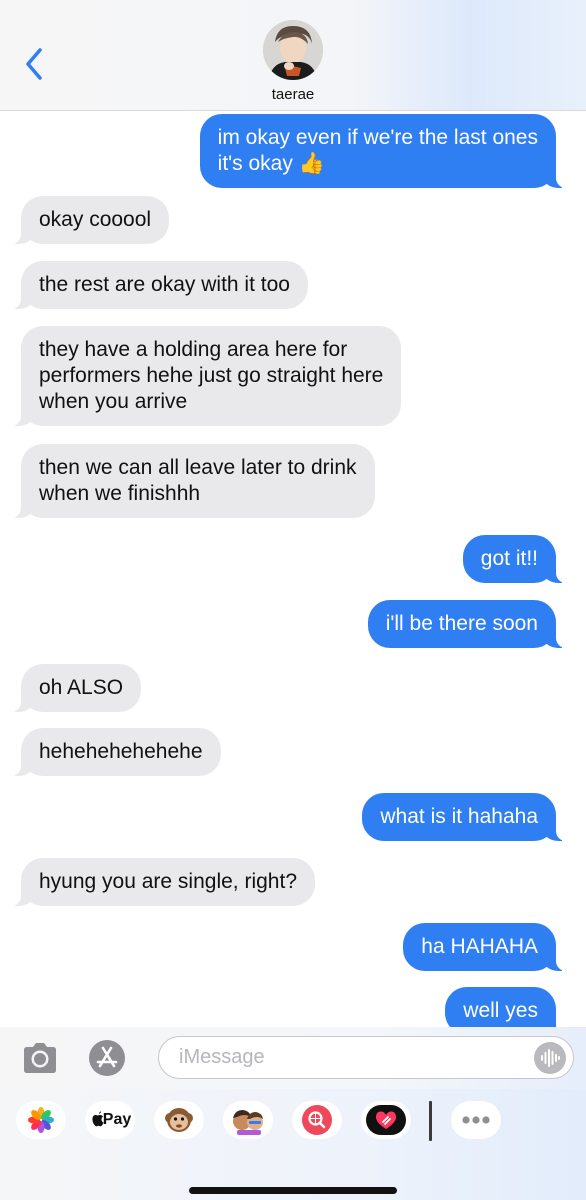  Describe the element at coordinates (461, 623) in the screenshot. I see `message-line: i'll be there soon` at that location.